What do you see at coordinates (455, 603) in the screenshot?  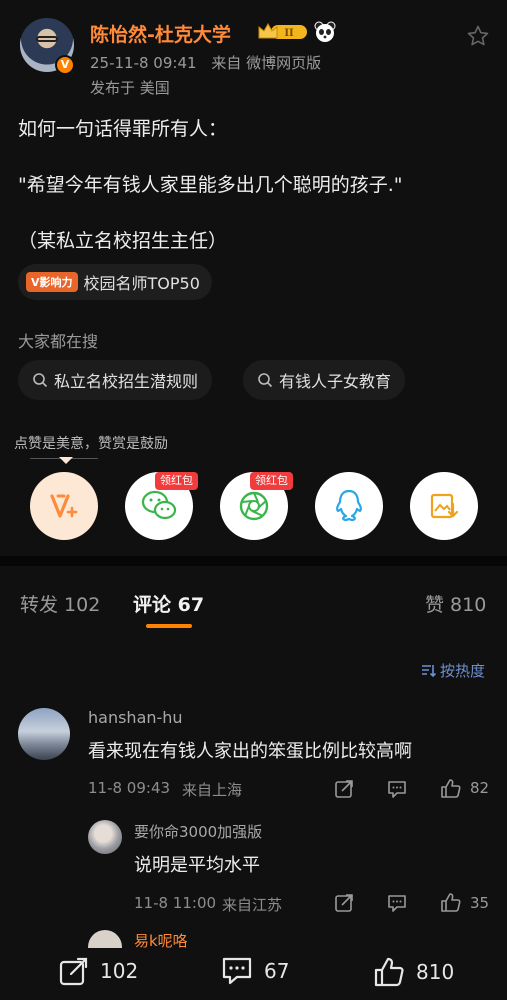 I see `tab-like: 赞 810` at bounding box center [455, 603].